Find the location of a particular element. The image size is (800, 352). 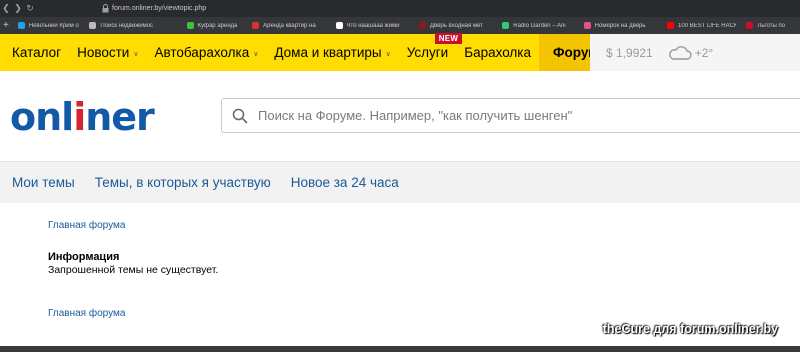

bottom-bar is located at coordinates (400, 349).